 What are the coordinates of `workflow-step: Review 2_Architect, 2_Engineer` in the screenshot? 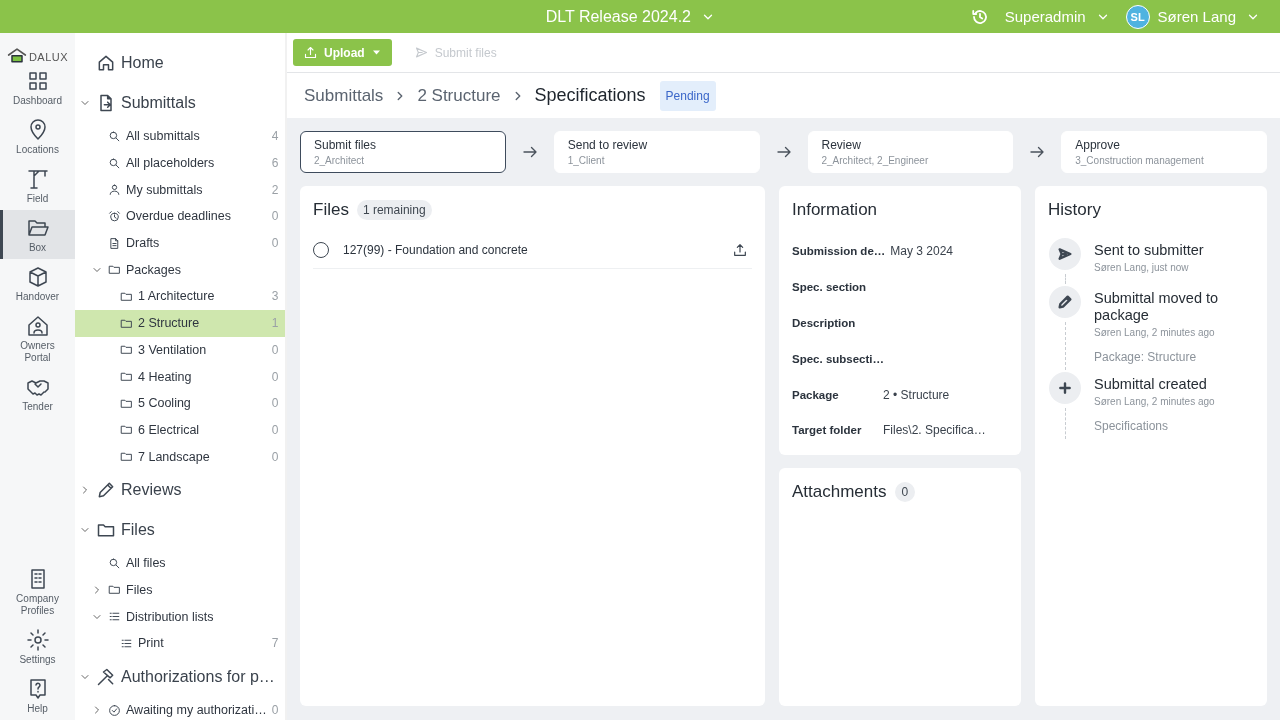 It's located at (910, 152).